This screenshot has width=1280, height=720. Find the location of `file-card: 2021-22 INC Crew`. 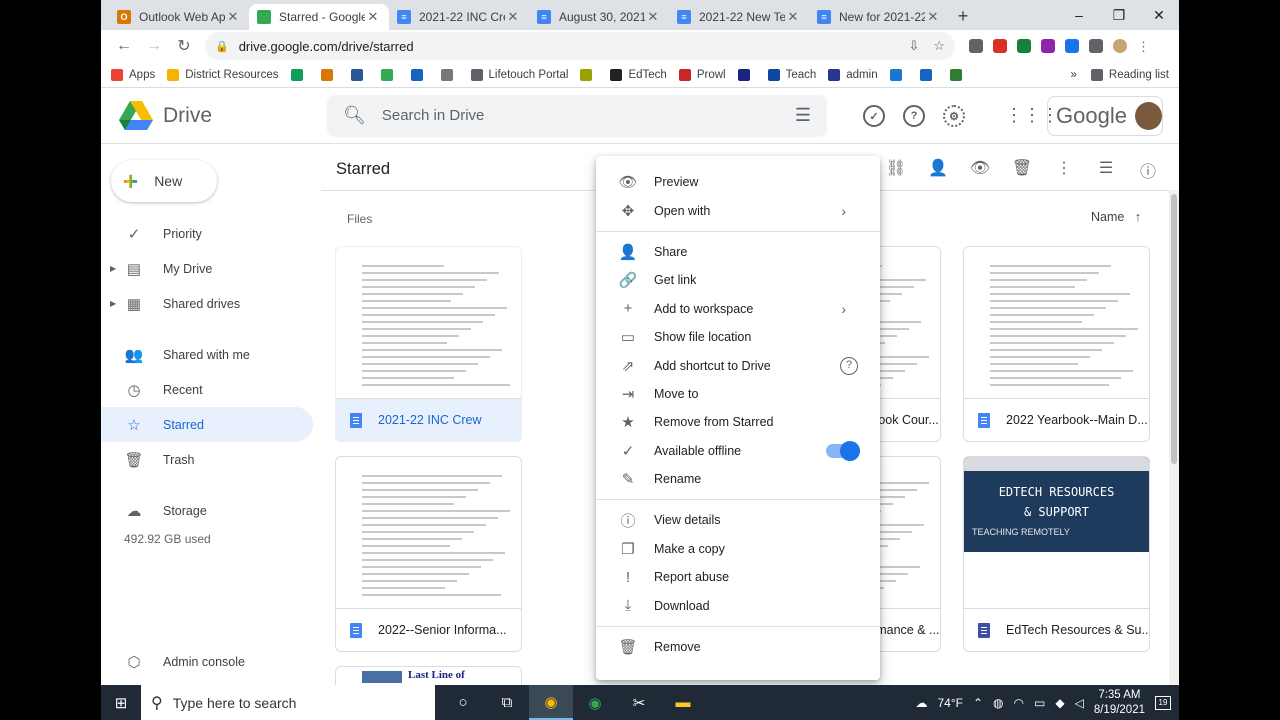

file-card: 2021-22 INC Crew is located at coordinates (428, 344).